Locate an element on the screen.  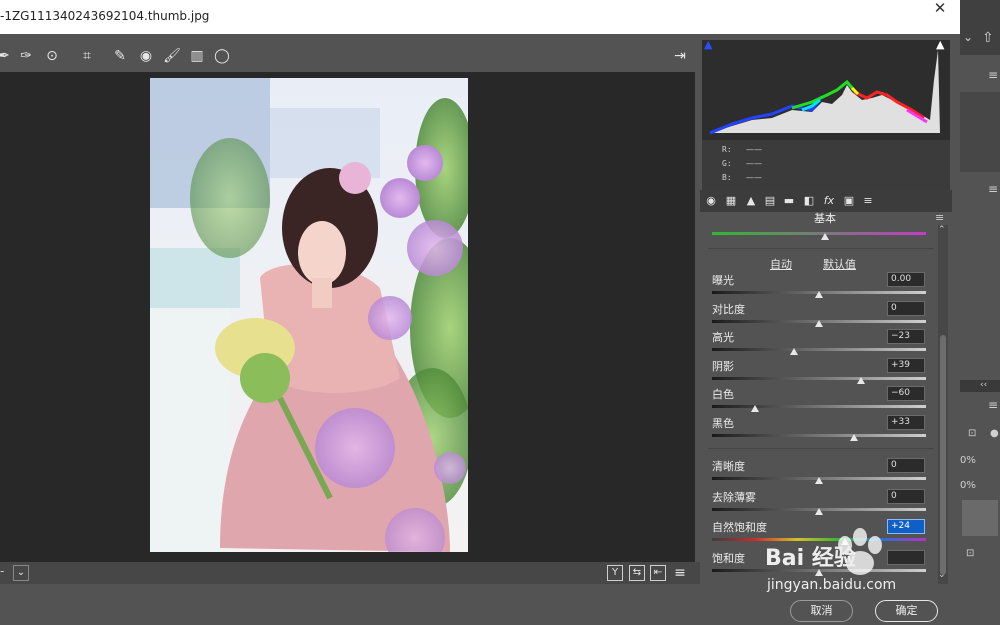
collapse-icon: ‹‹ is located at coordinates (983, 385).